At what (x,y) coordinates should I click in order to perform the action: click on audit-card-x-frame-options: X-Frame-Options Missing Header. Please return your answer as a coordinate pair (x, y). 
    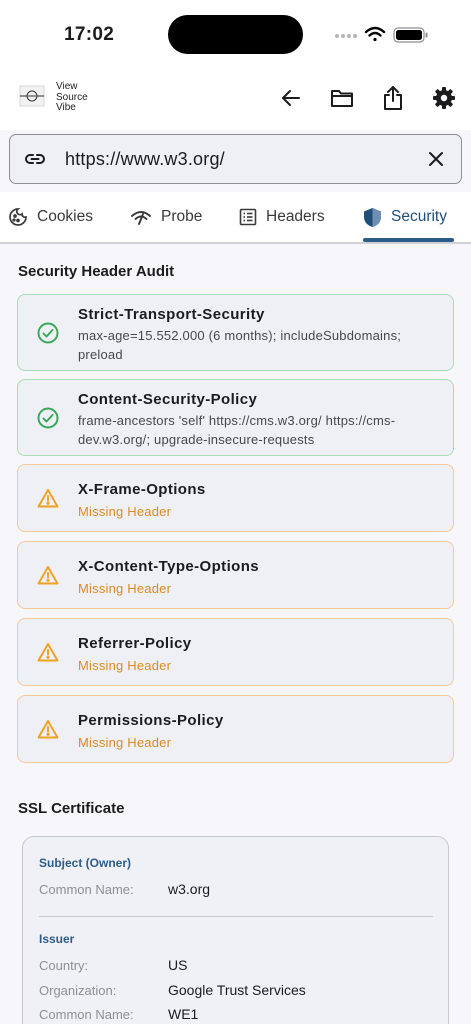
    Looking at the image, I should click on (235, 498).